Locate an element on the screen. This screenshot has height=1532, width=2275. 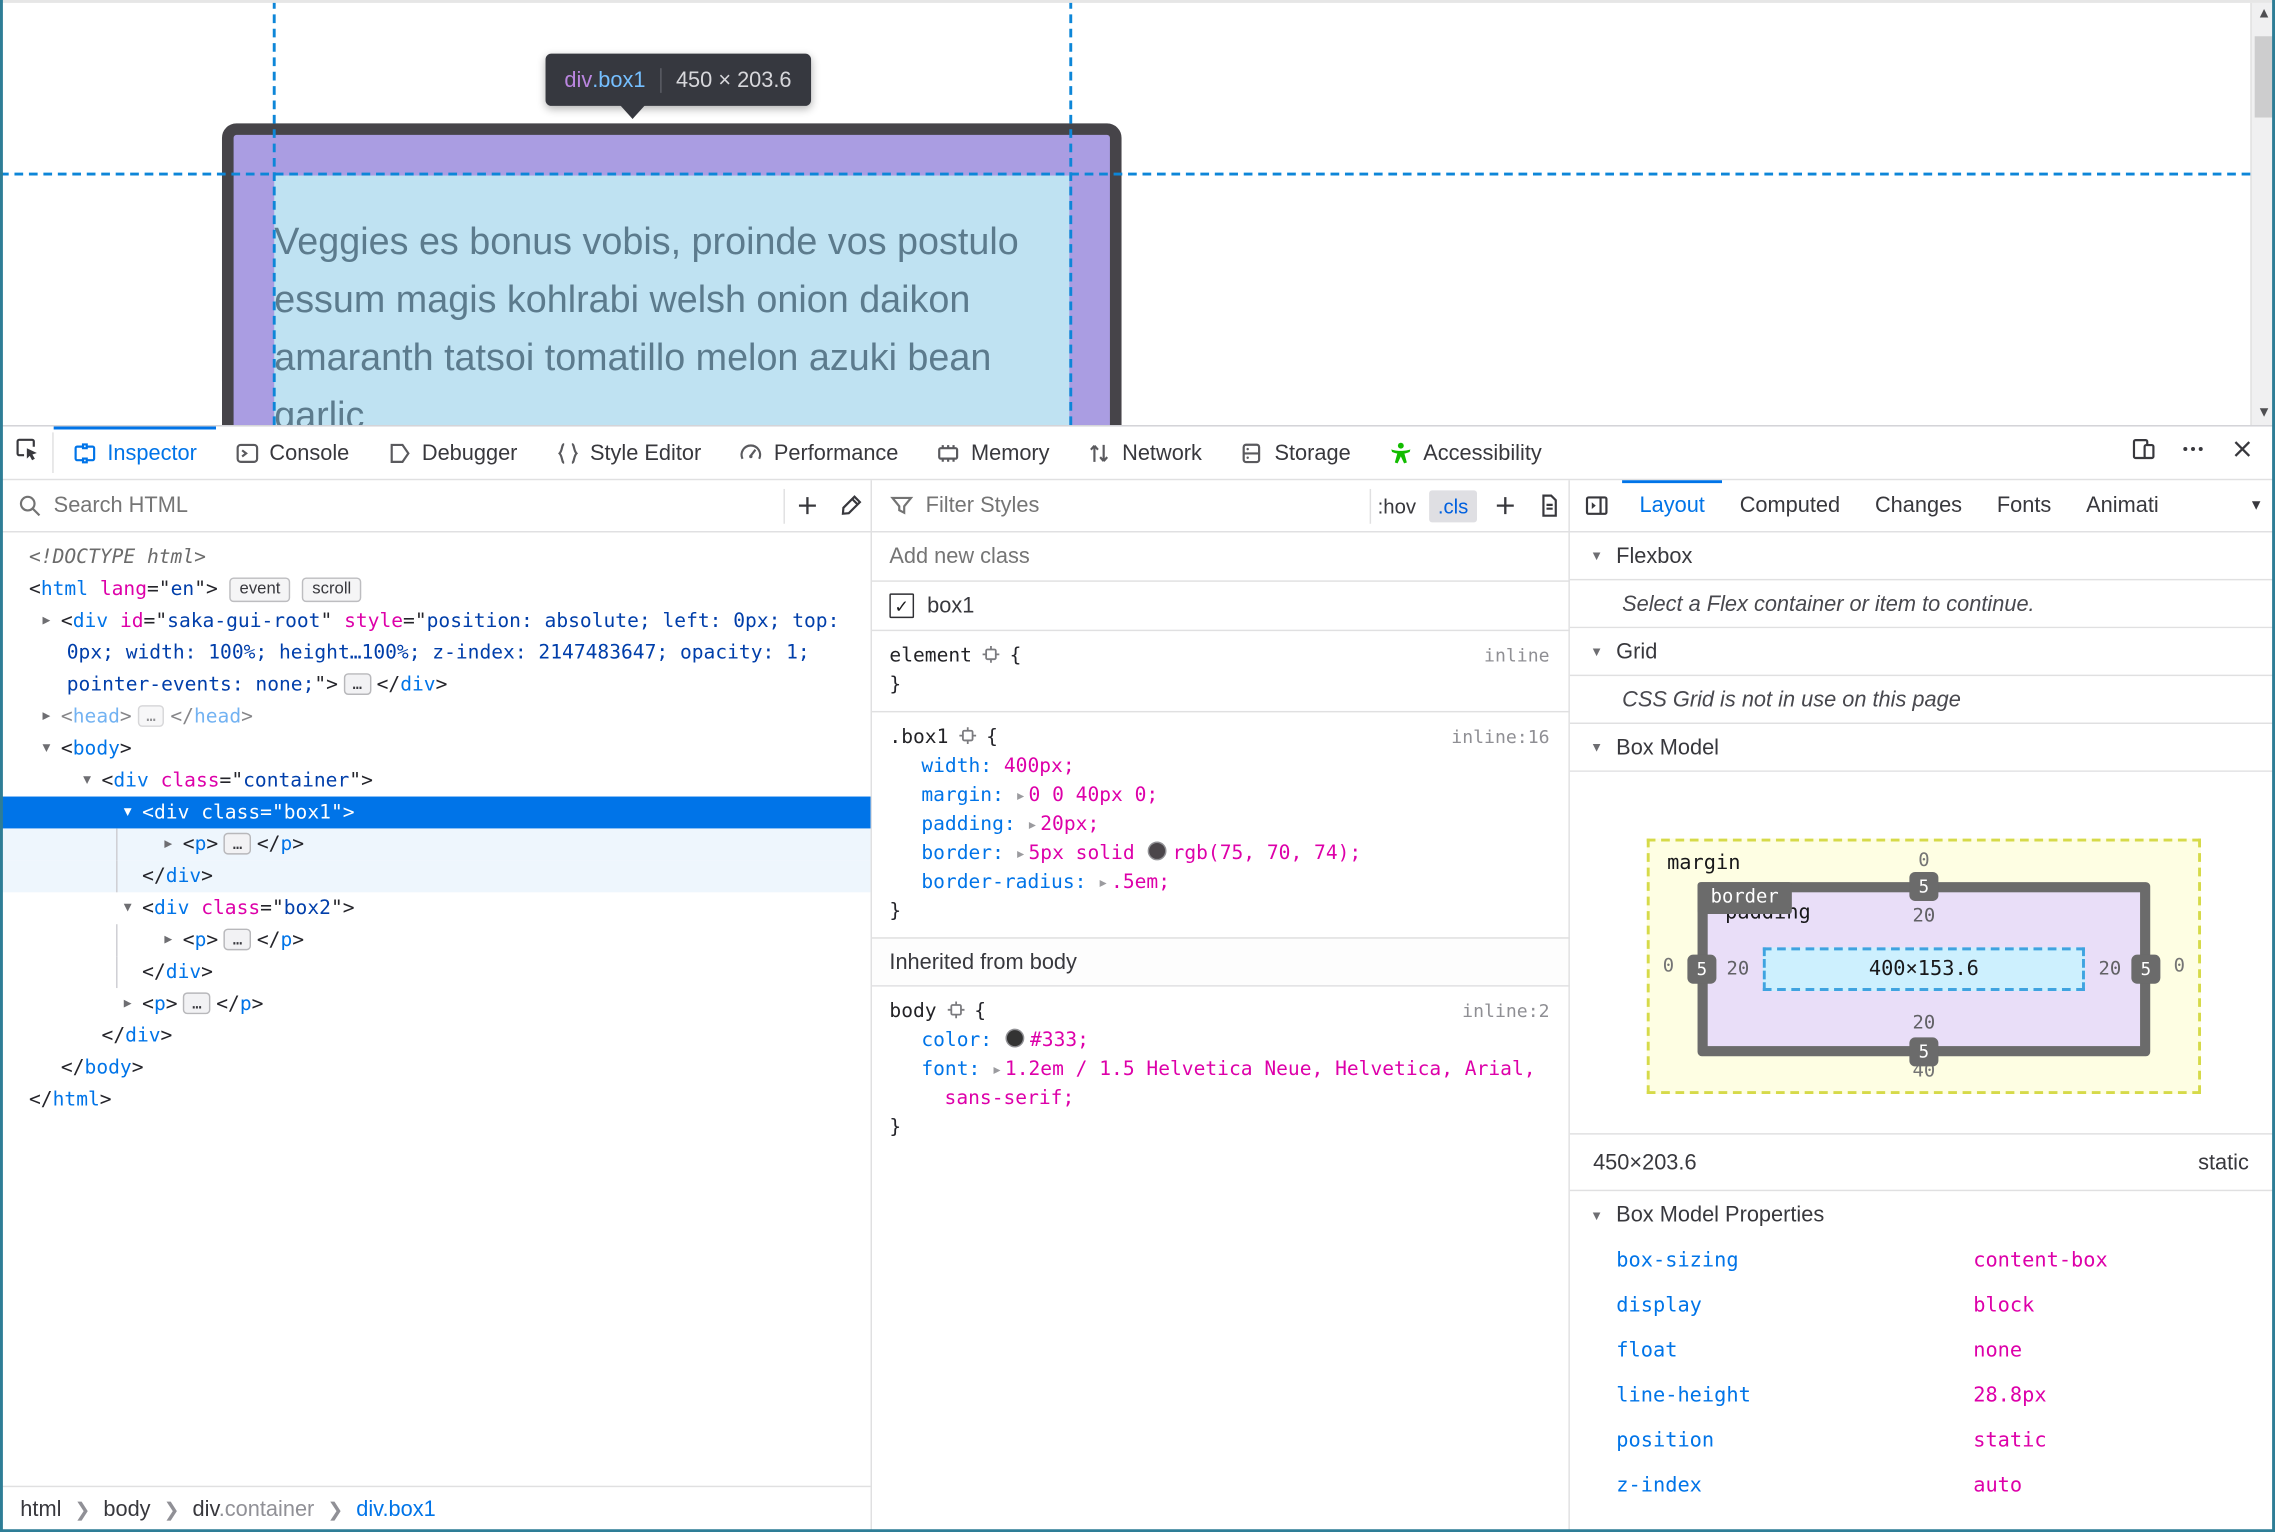
css-declaration: width: 400px; is located at coordinates (1220, 766).